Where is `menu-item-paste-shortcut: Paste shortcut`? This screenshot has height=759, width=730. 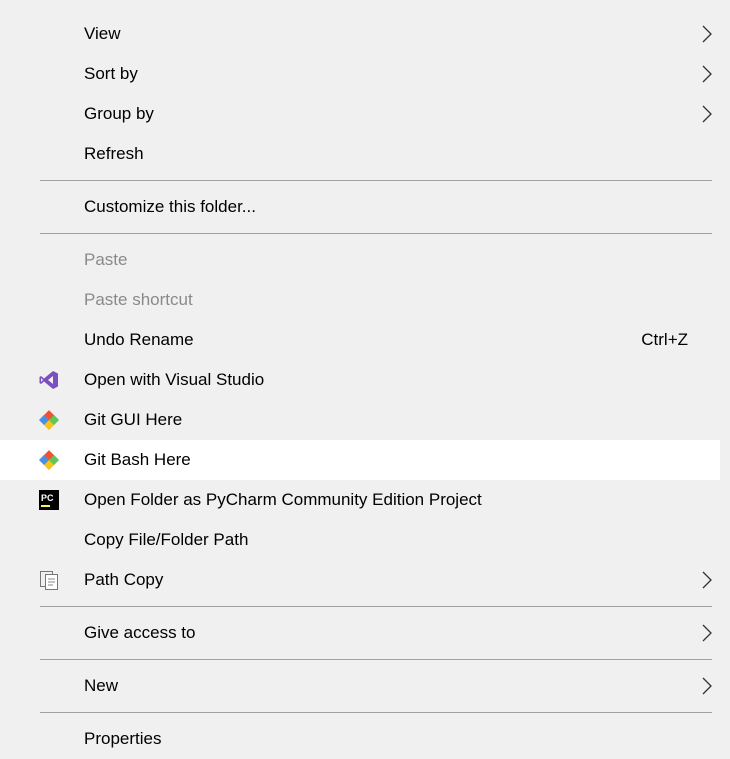
menu-item-paste-shortcut: Paste shortcut is located at coordinates (360, 300).